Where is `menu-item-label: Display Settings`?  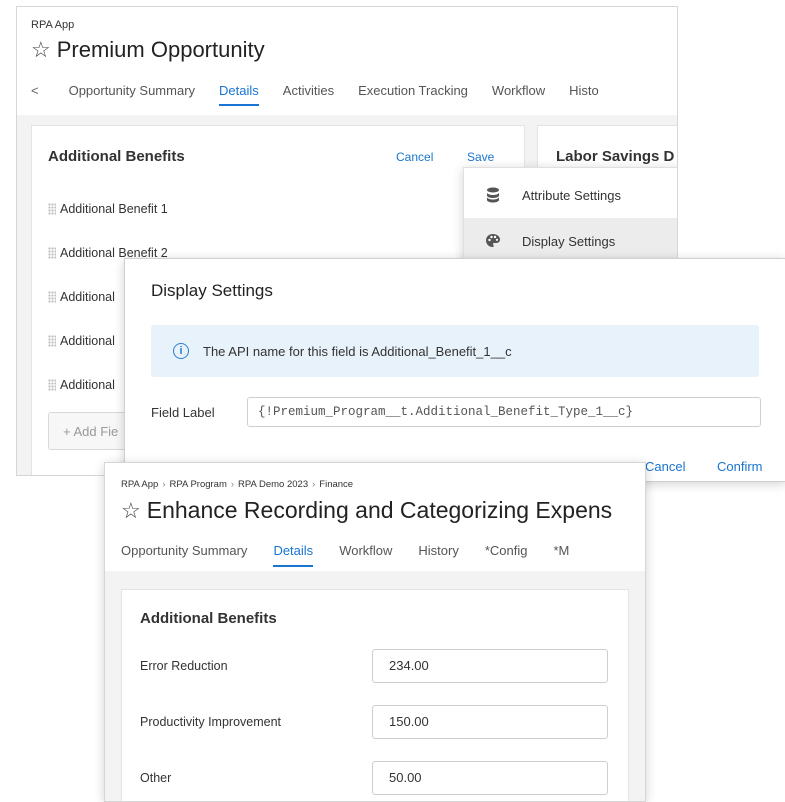
menu-item-label: Display Settings is located at coordinates (569, 241).